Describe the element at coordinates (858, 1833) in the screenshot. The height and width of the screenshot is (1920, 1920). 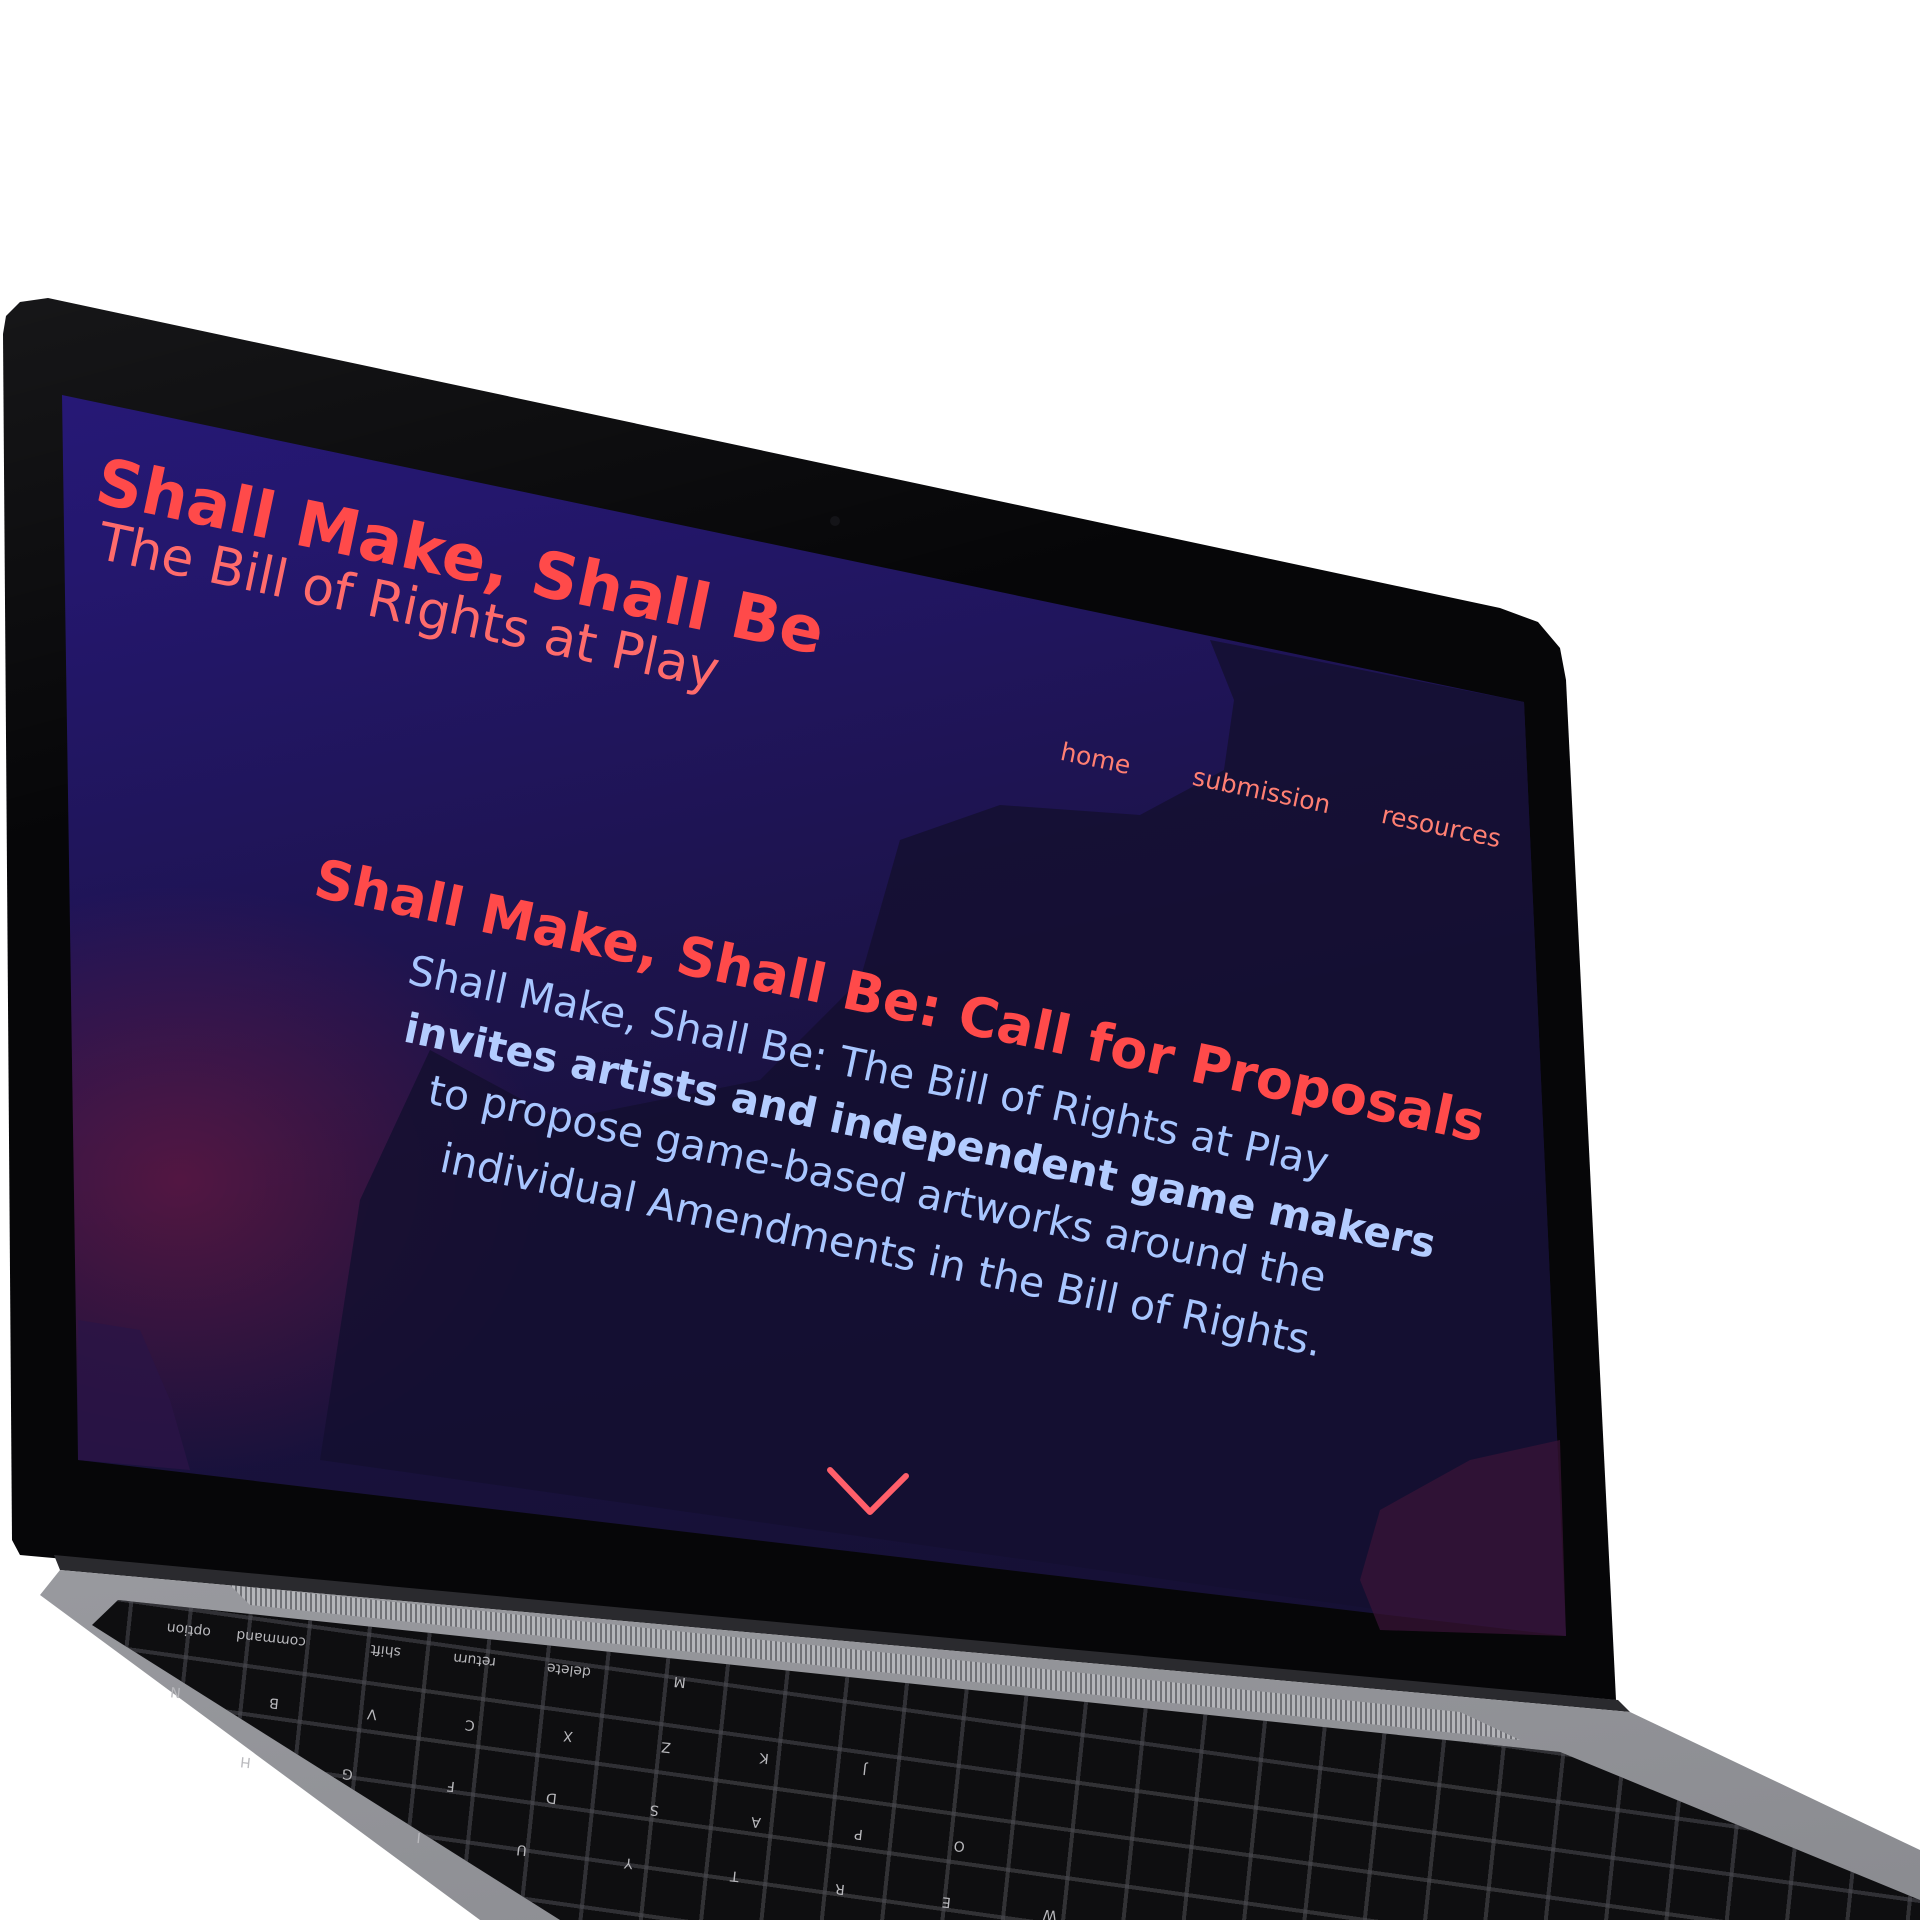
I see `key-legend: P` at that location.